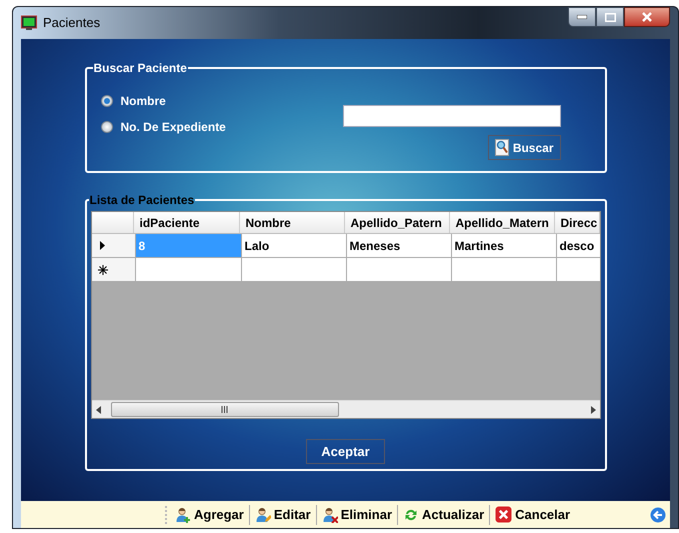 Image resolution: width=679 pixels, height=533 pixels. I want to click on window-app-icon, so click(29, 23).